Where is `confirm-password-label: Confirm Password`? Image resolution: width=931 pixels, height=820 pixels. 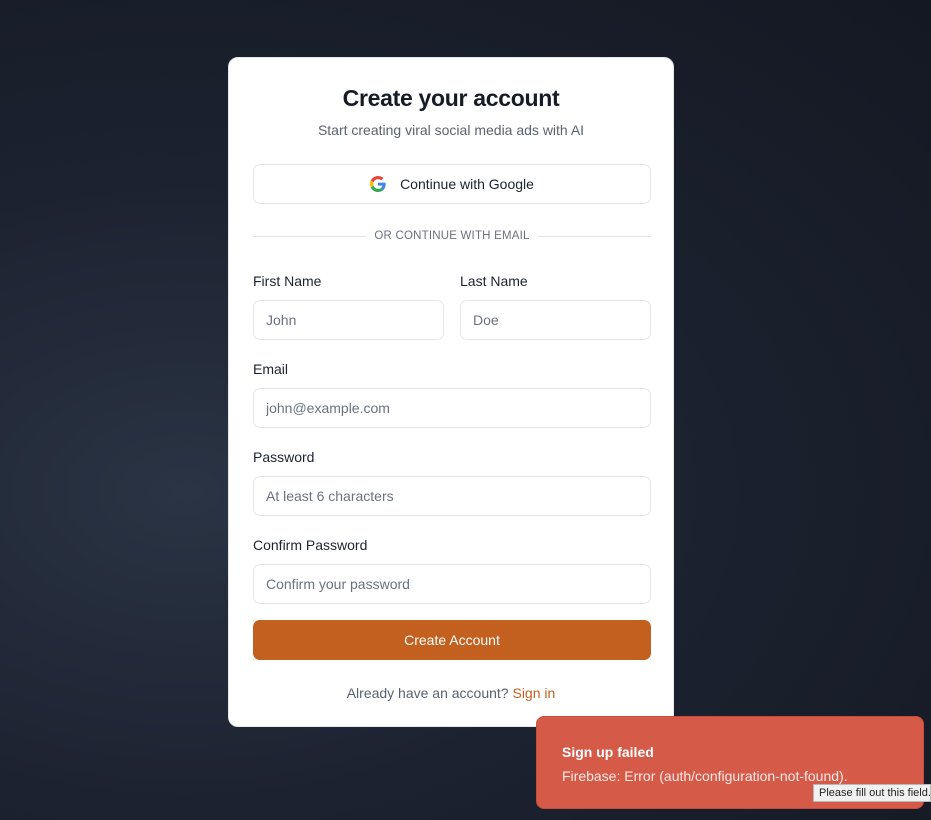 confirm-password-label: Confirm Password is located at coordinates (310, 545).